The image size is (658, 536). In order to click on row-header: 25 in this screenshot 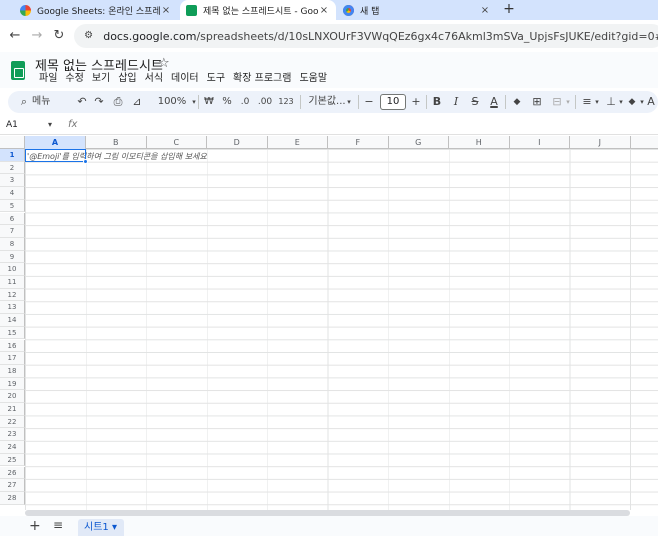, I will do `click(12, 460)`.